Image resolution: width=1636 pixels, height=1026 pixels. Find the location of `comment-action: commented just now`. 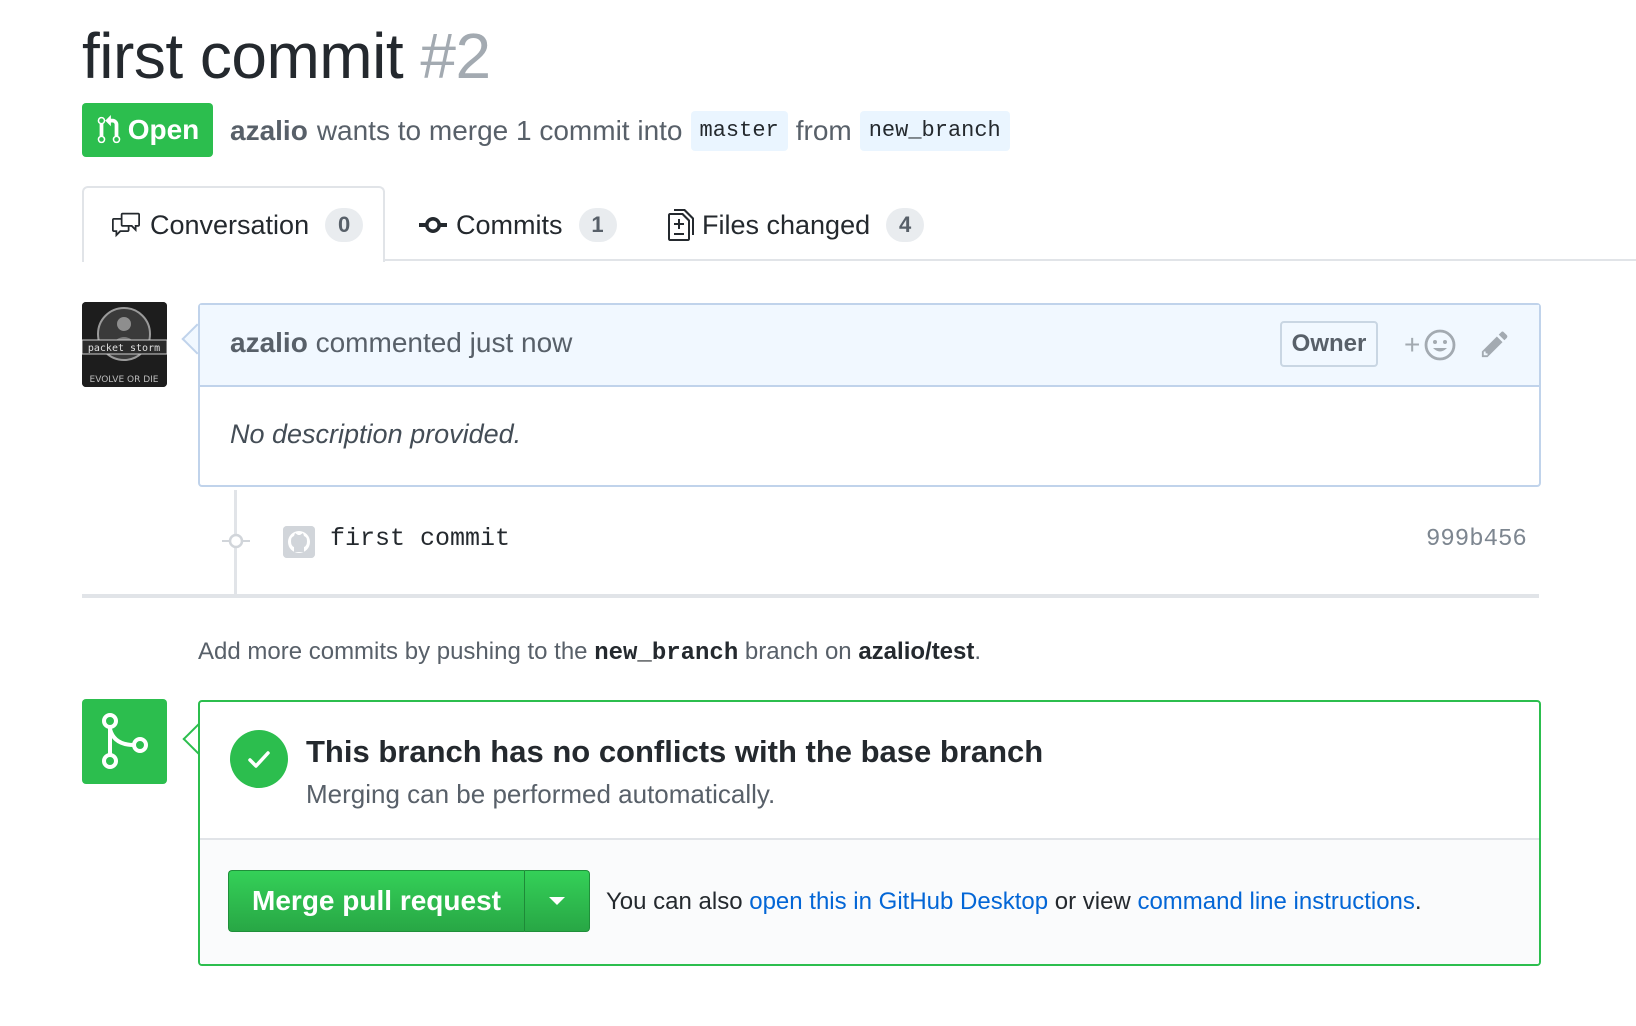

comment-action: commented just now is located at coordinates (444, 342).